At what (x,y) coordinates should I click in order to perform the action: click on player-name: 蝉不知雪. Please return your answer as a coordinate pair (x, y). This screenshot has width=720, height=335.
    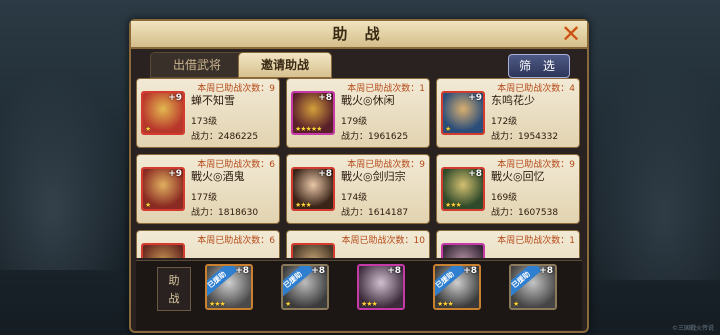
    Looking at the image, I should click on (213, 100).